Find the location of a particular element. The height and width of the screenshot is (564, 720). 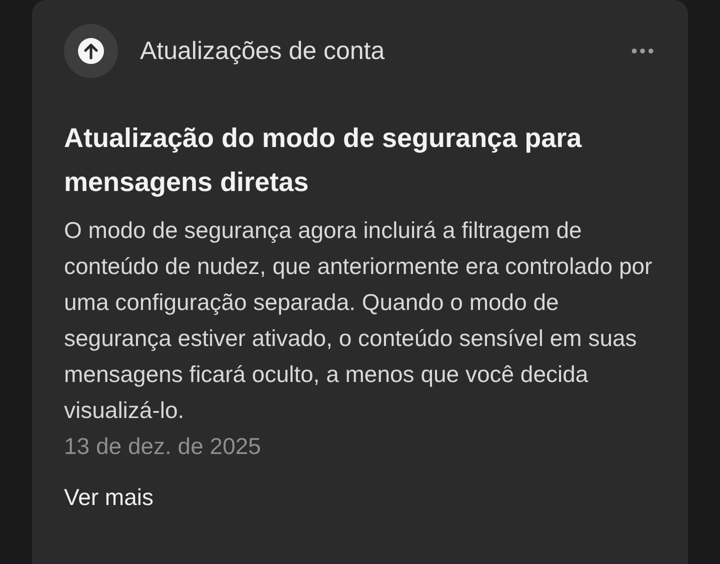

notice-date: 13 de dez. de 2025 is located at coordinates (163, 446).